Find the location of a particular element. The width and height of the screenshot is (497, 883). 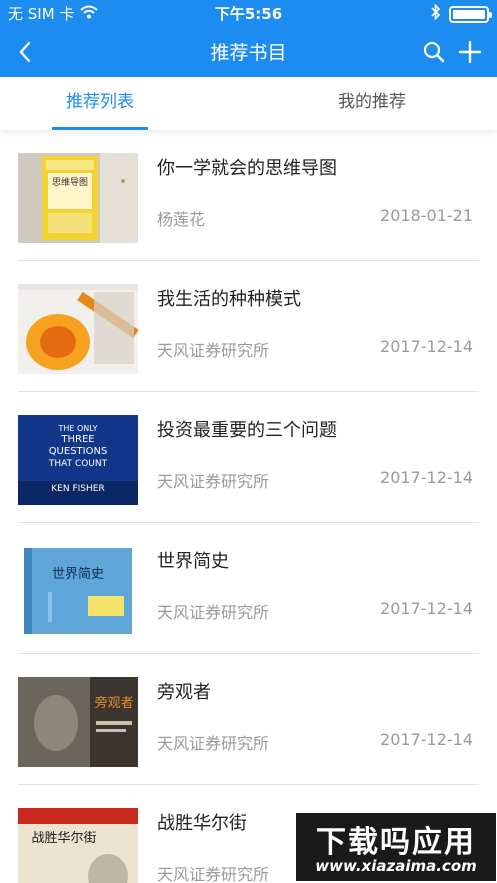

book-cover is located at coordinates (78, 329).